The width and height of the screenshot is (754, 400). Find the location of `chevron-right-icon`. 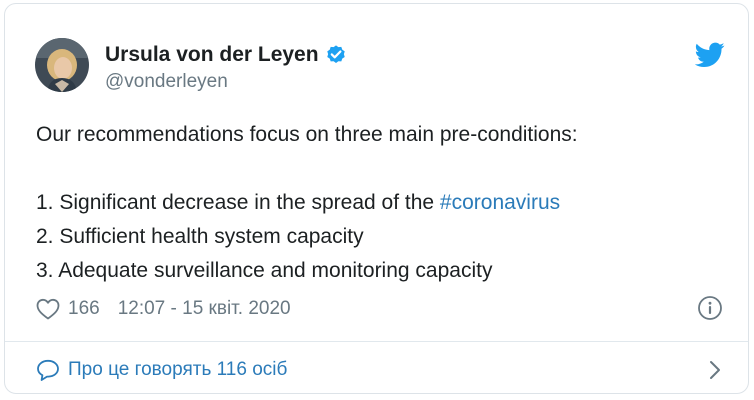

chevron-right-icon is located at coordinates (715, 370).